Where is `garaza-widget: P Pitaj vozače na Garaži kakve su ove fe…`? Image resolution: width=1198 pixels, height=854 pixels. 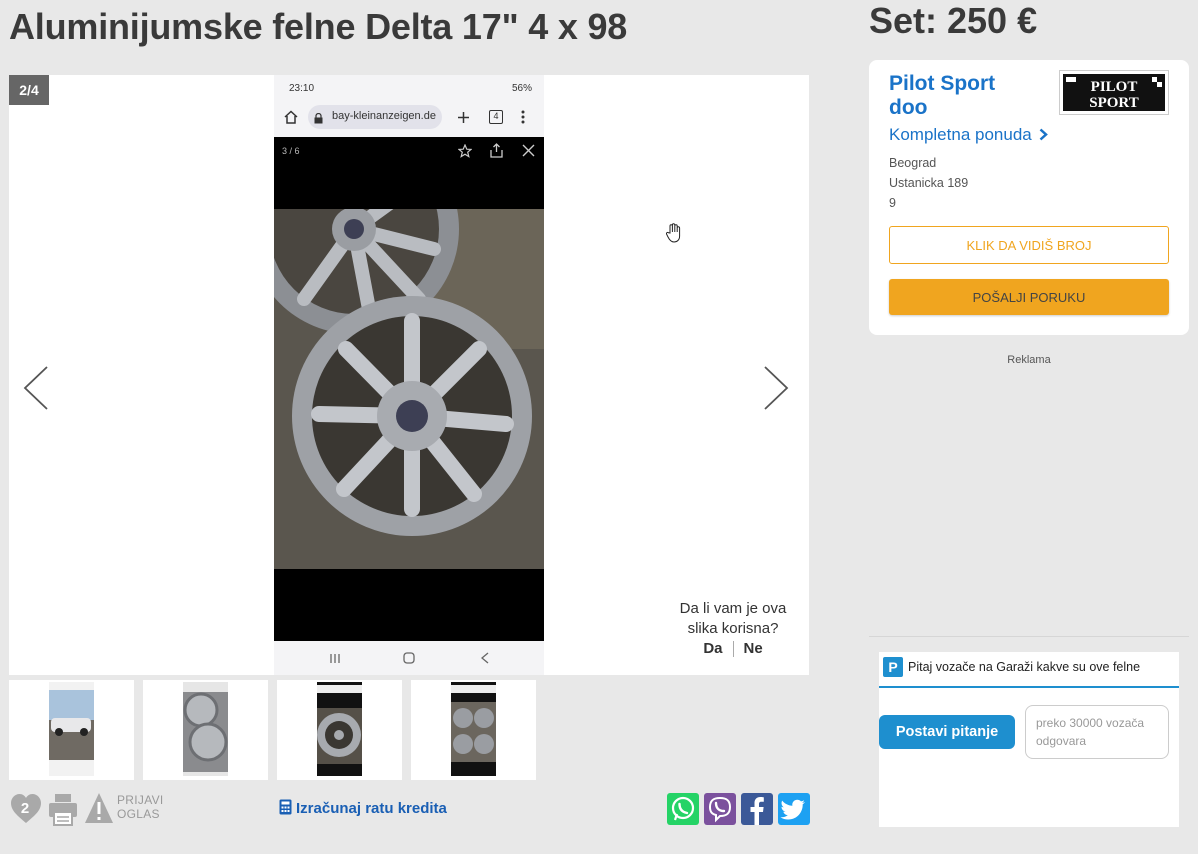
garaza-widget: P Pitaj vozače na Garaži kakve su ove fe… is located at coordinates (1029, 739).